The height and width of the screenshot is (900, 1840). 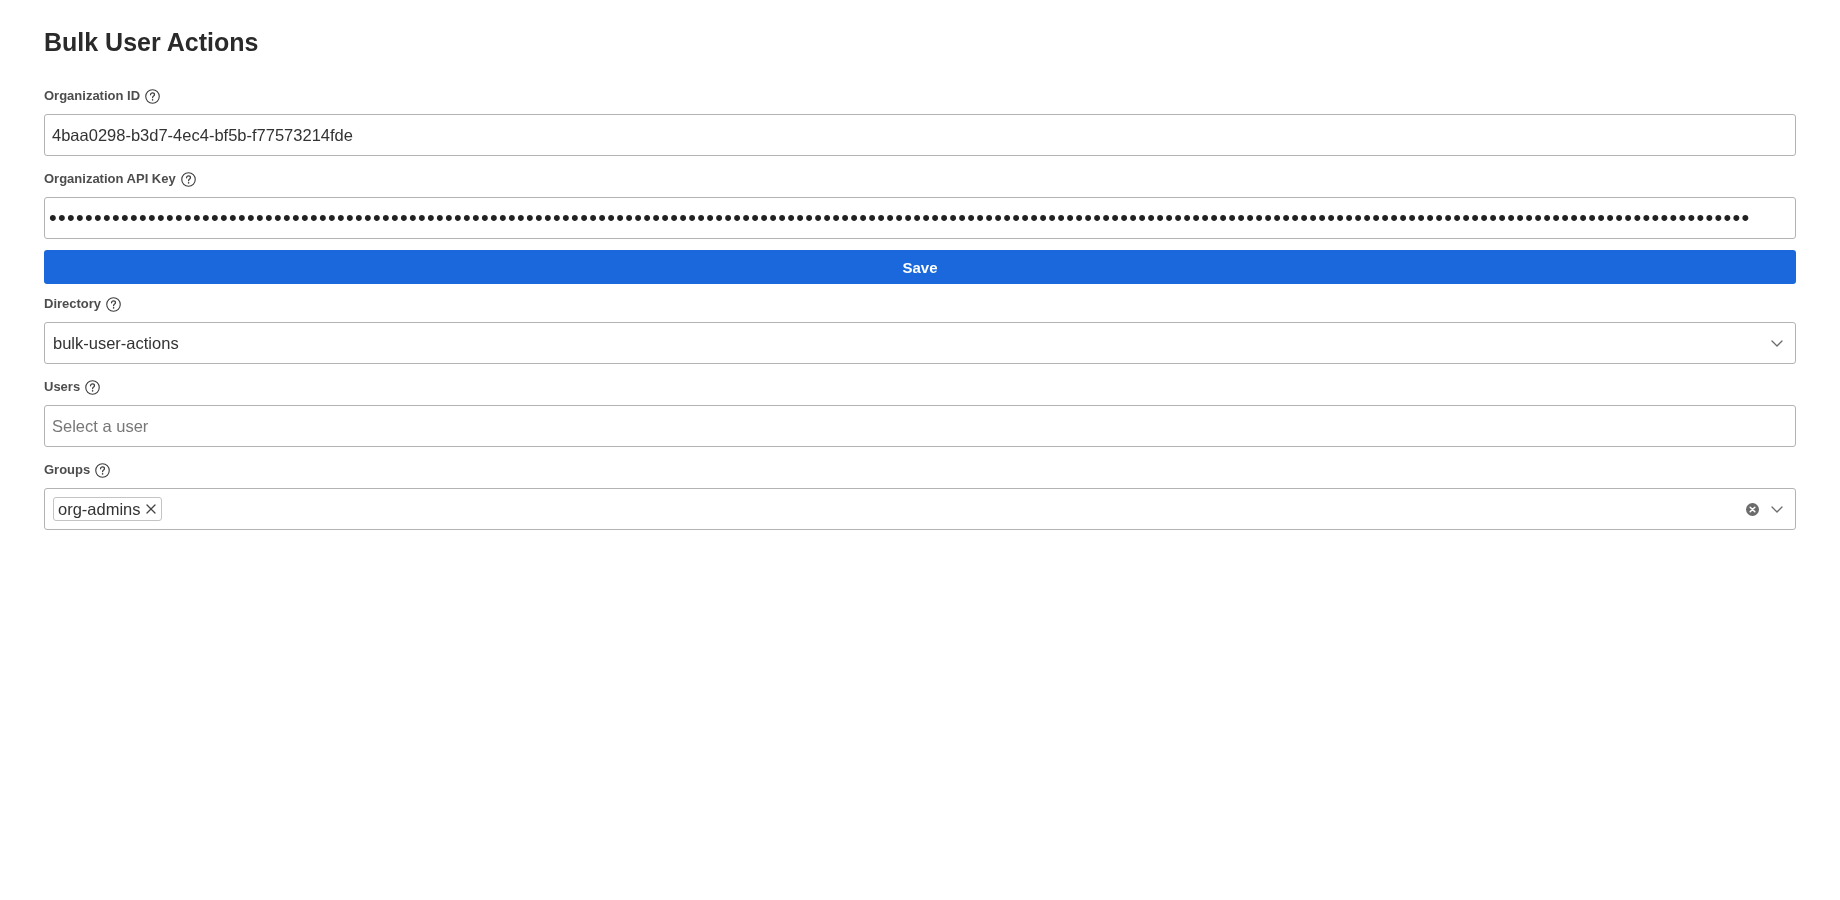 What do you see at coordinates (150, 509) in the screenshot?
I see `close-icon` at bounding box center [150, 509].